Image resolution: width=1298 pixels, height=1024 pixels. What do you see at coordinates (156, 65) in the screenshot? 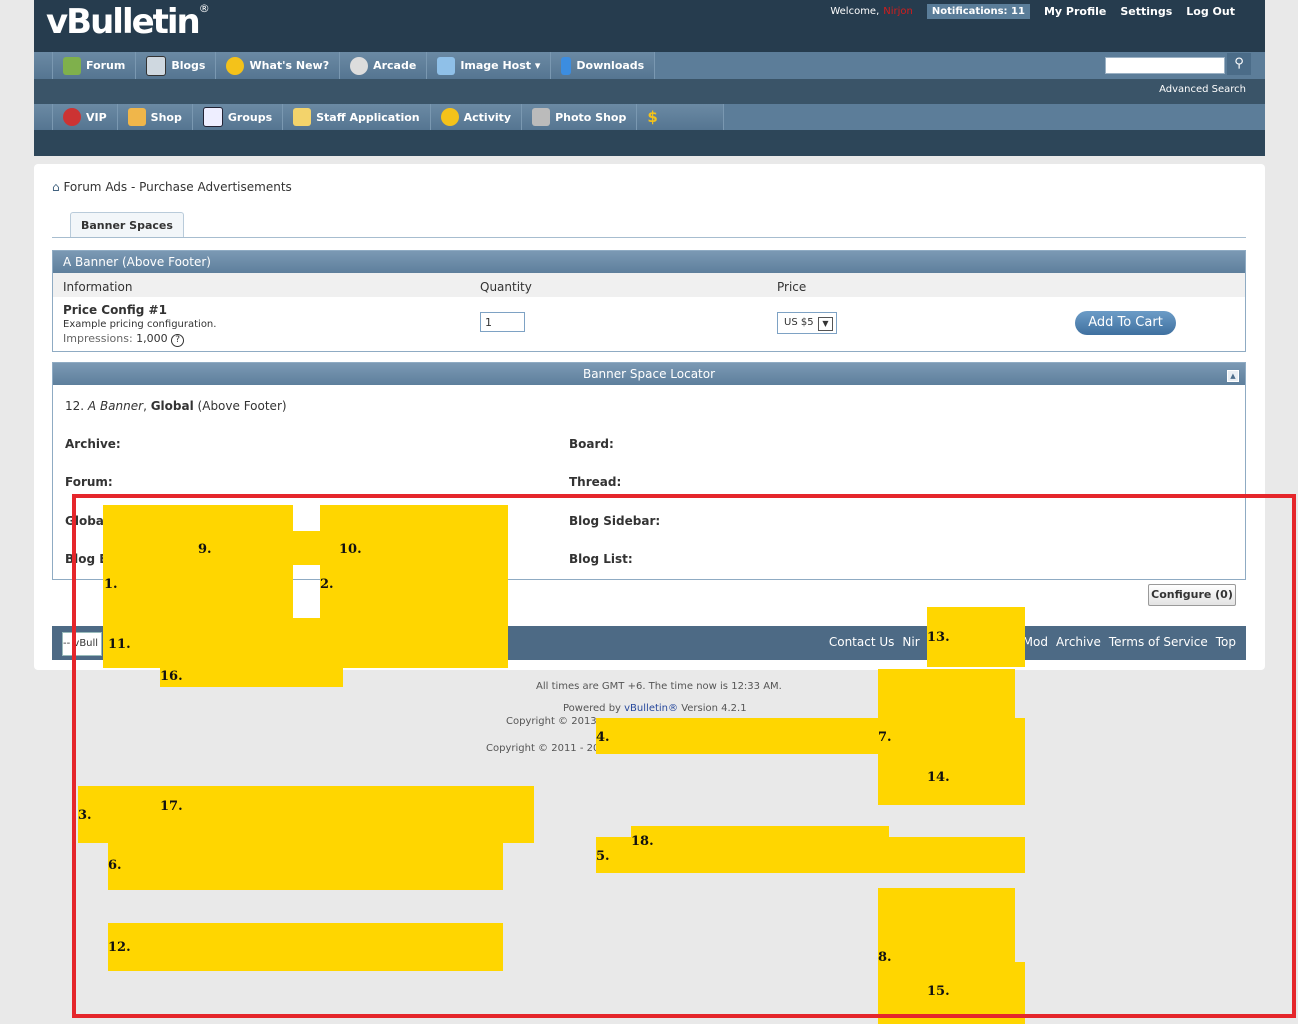
I see `blogs-icon` at bounding box center [156, 65].